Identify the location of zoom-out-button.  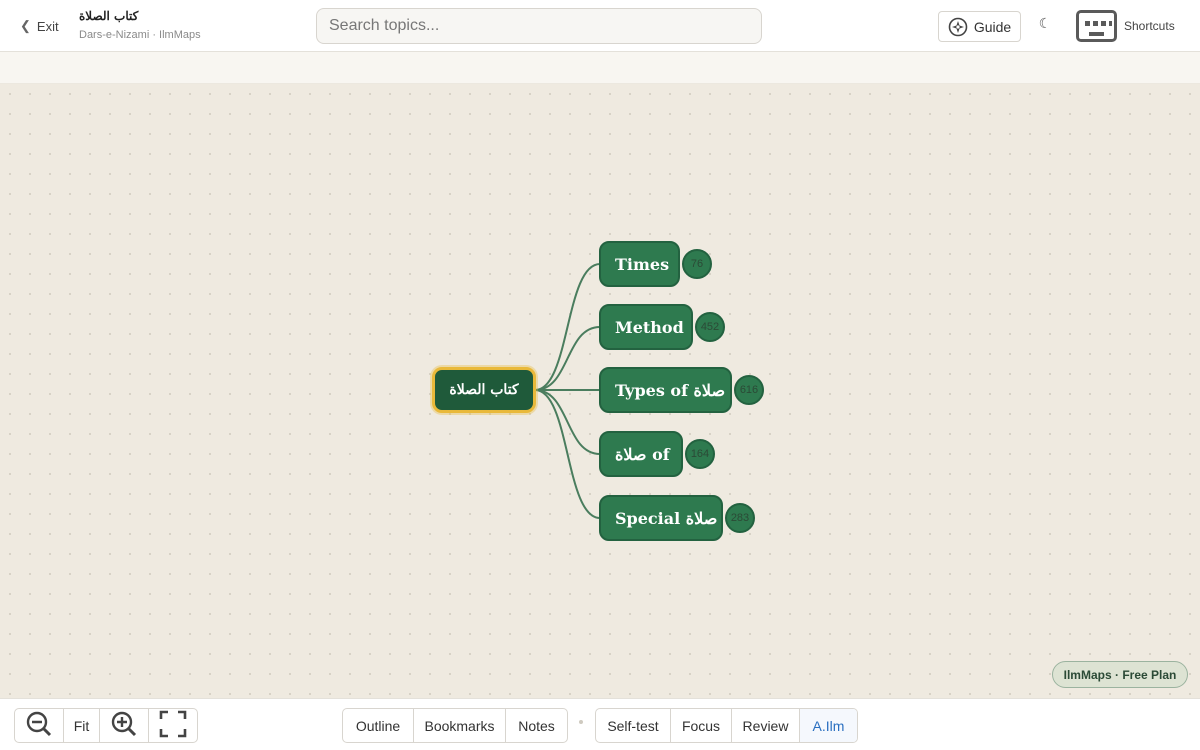
(39, 725).